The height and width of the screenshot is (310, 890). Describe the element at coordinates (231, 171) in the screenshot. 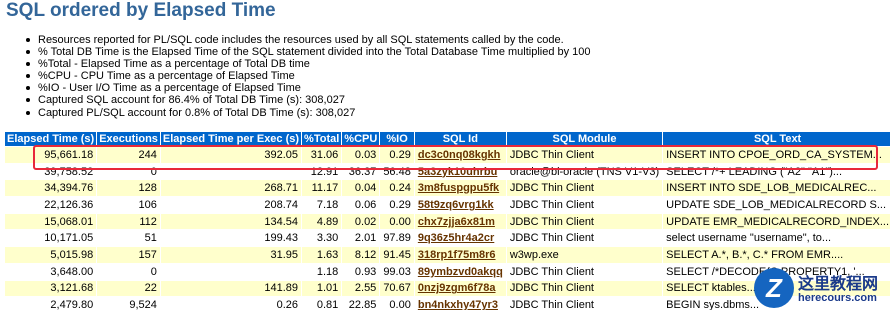

I see `cell-elapsed-per-exec` at that location.